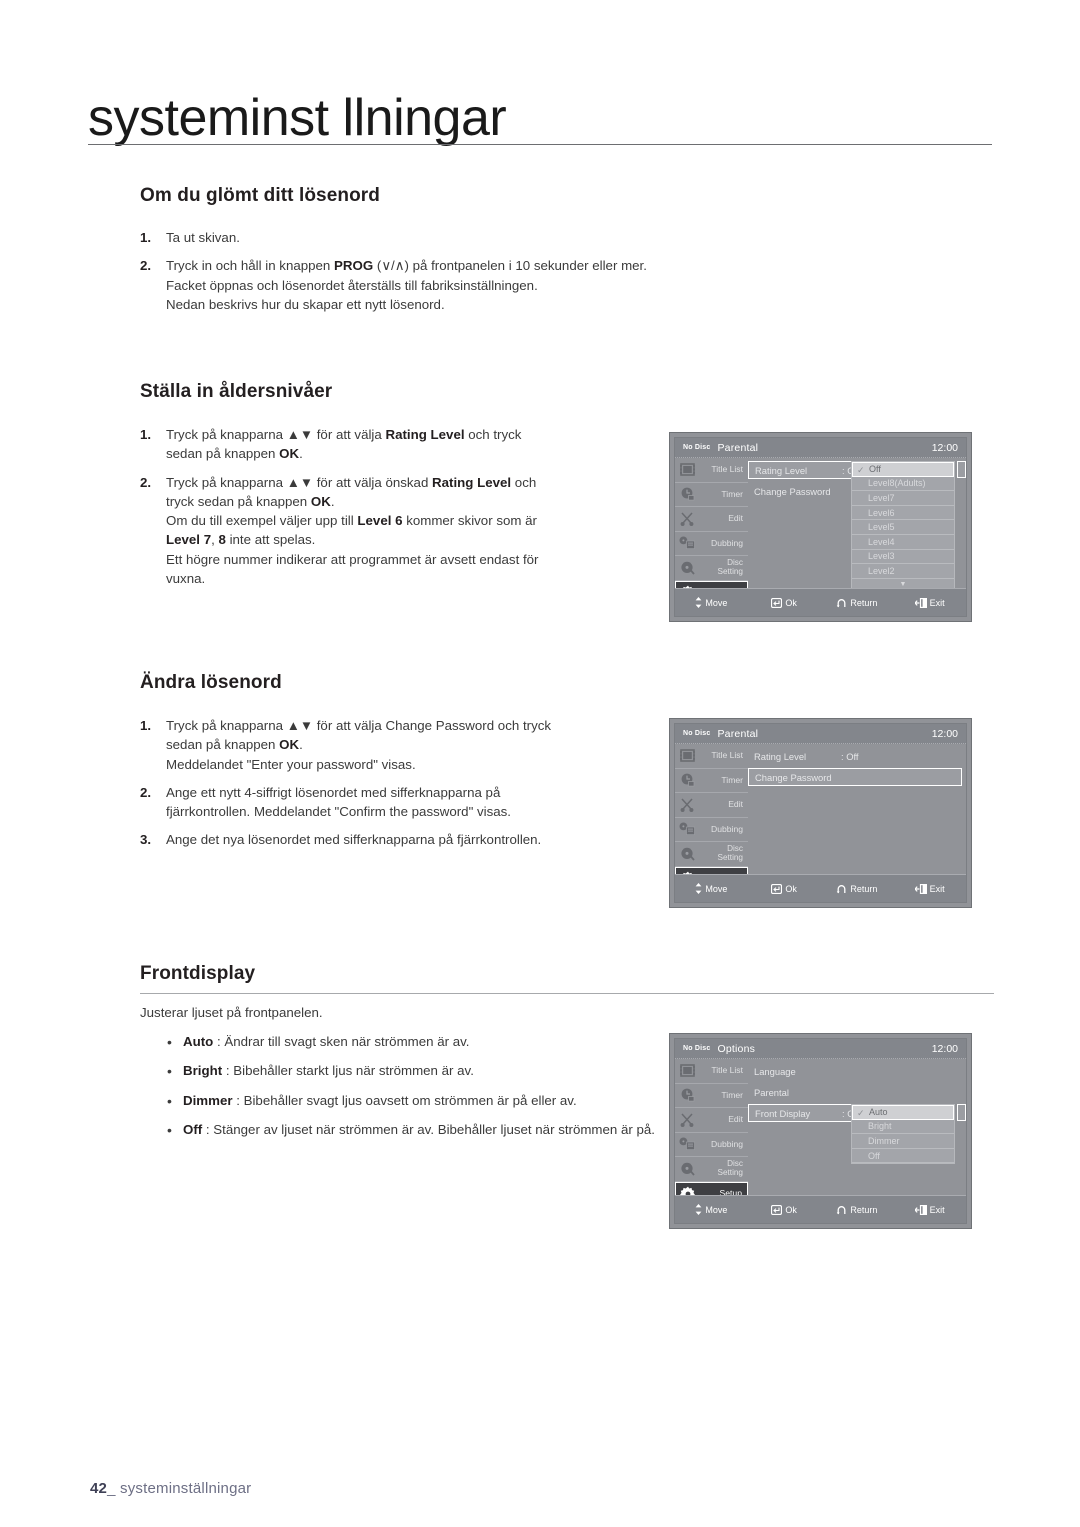 This screenshot has height=1527, width=1080. I want to click on osd-title: Parental, so click(738, 733).